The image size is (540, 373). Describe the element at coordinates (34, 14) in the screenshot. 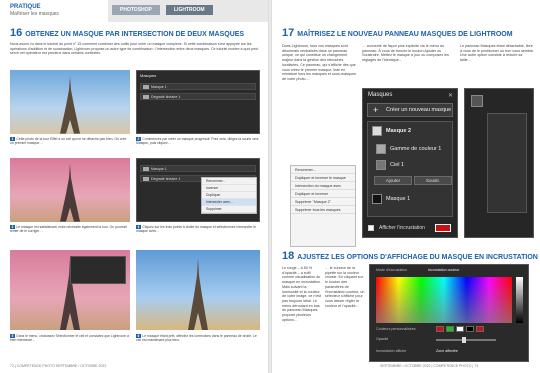

I see `section-subtitle: Maîtriser les masques` at that location.